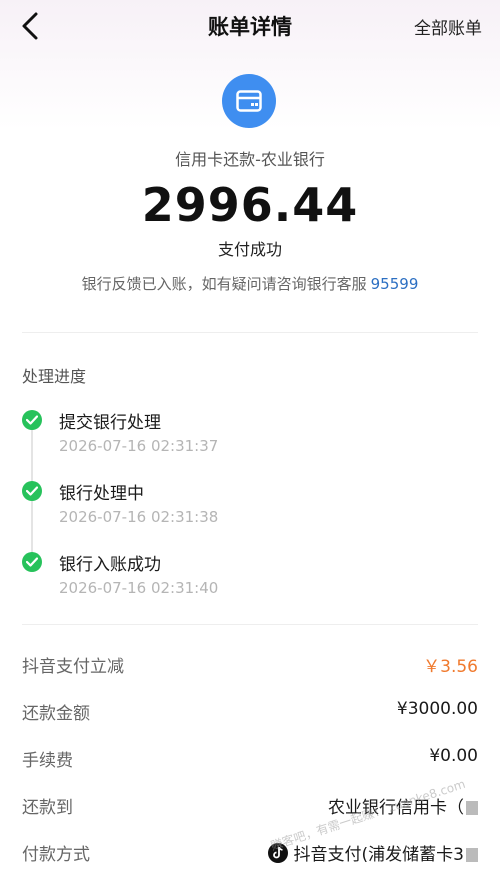  I want to click on payment-method-text: 抖音支付(浦发储蓄卡3, so click(378, 855).